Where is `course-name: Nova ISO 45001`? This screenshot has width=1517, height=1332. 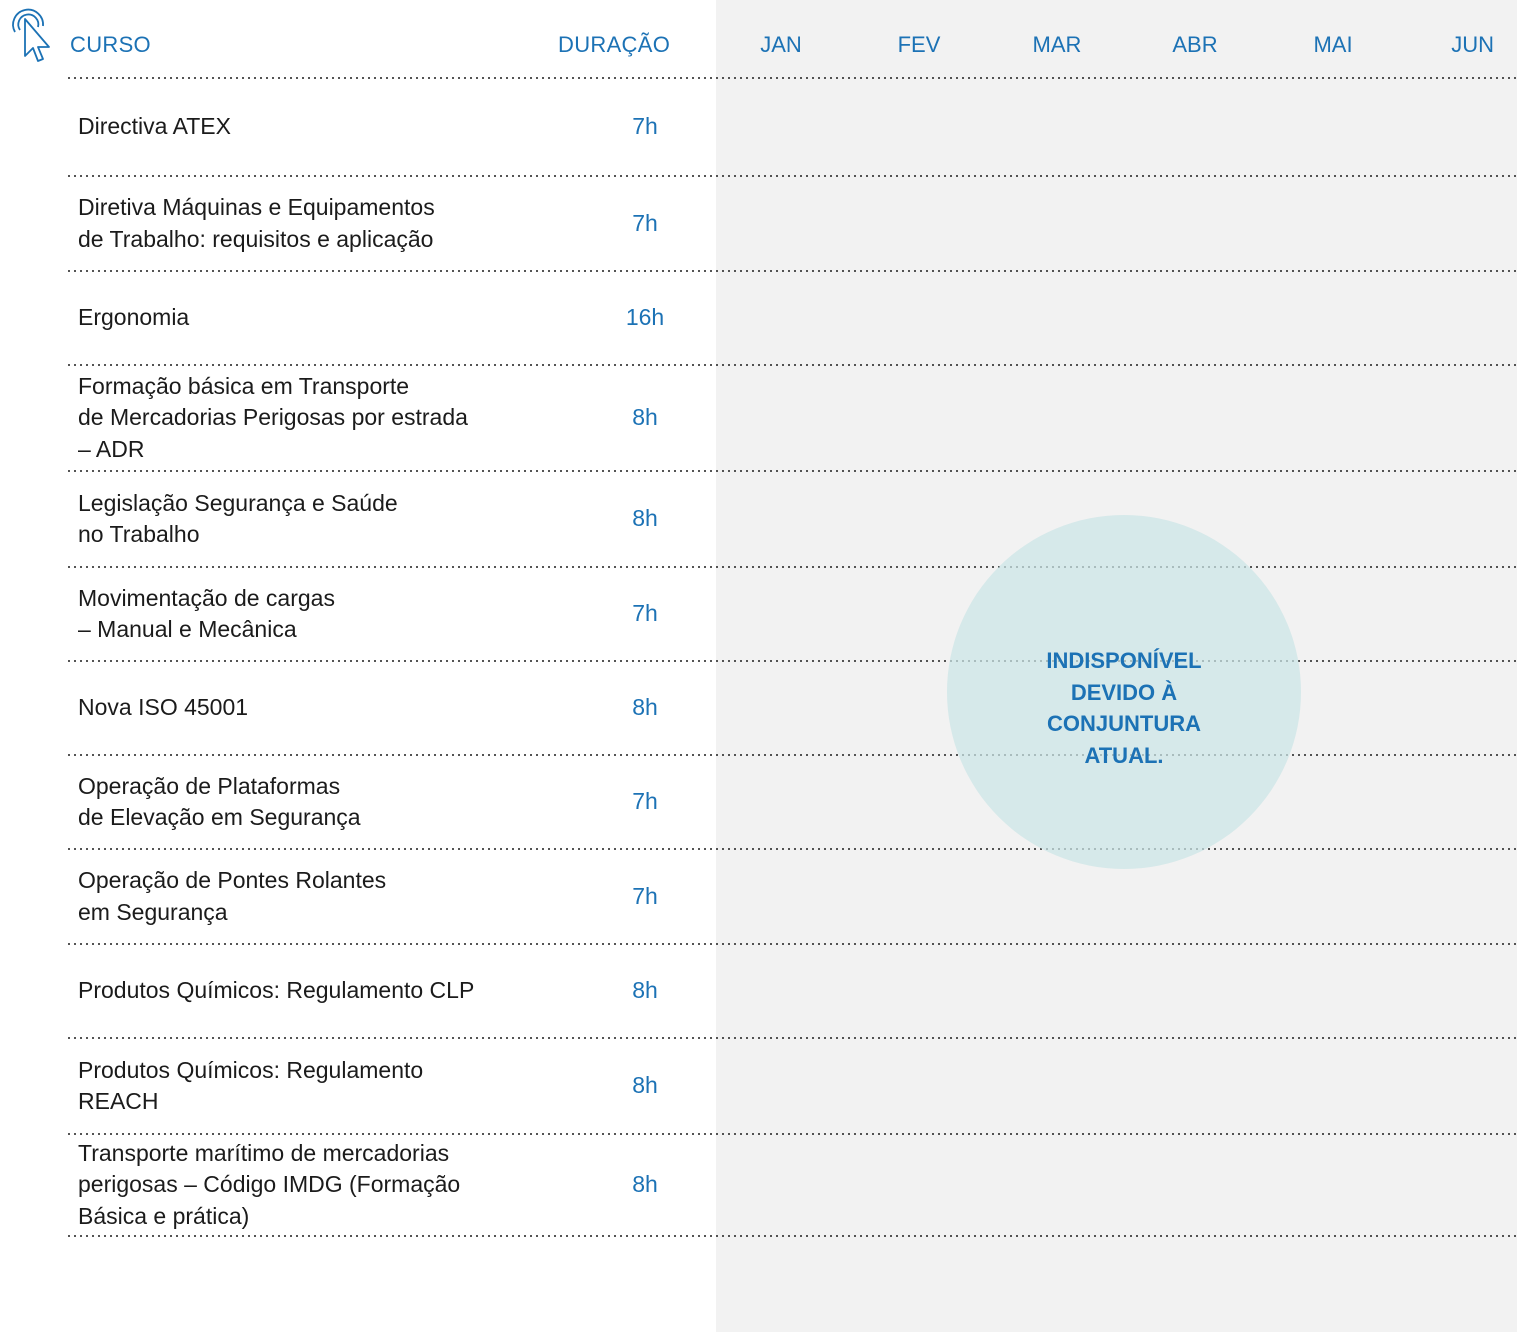 course-name: Nova ISO 45001 is located at coordinates (163, 707).